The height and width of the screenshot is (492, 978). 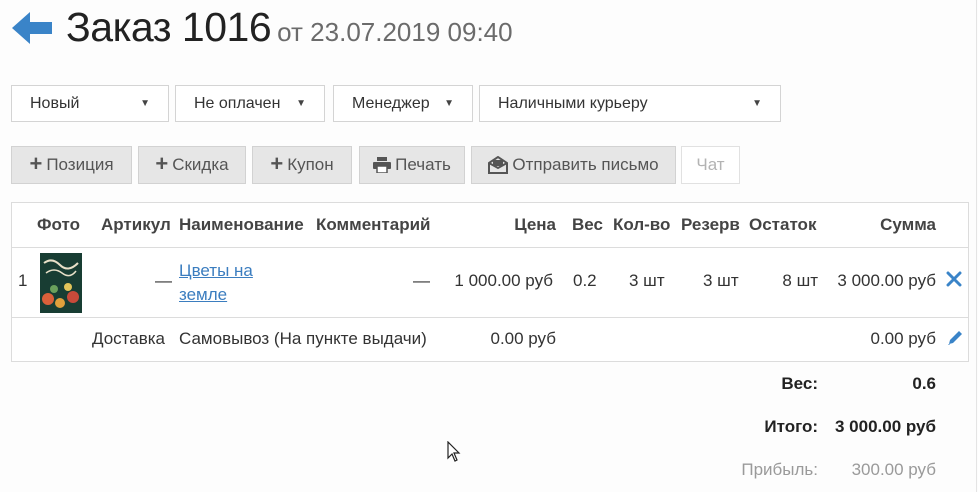 What do you see at coordinates (169, 27) in the screenshot?
I see `order-number: Заказ 1016` at bounding box center [169, 27].